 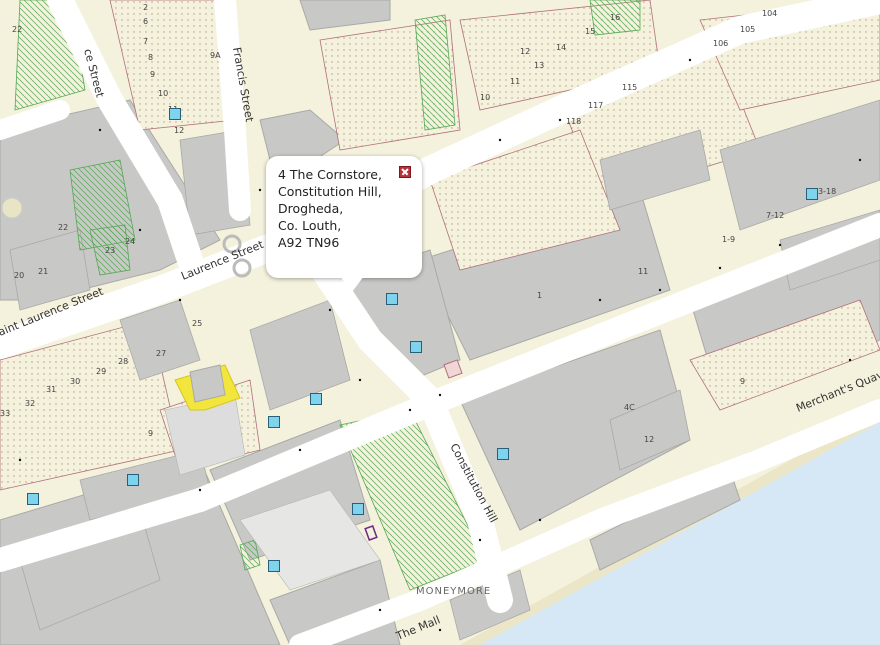 What do you see at coordinates (232, 110) in the screenshot?
I see `road-francis-street` at bounding box center [232, 110].